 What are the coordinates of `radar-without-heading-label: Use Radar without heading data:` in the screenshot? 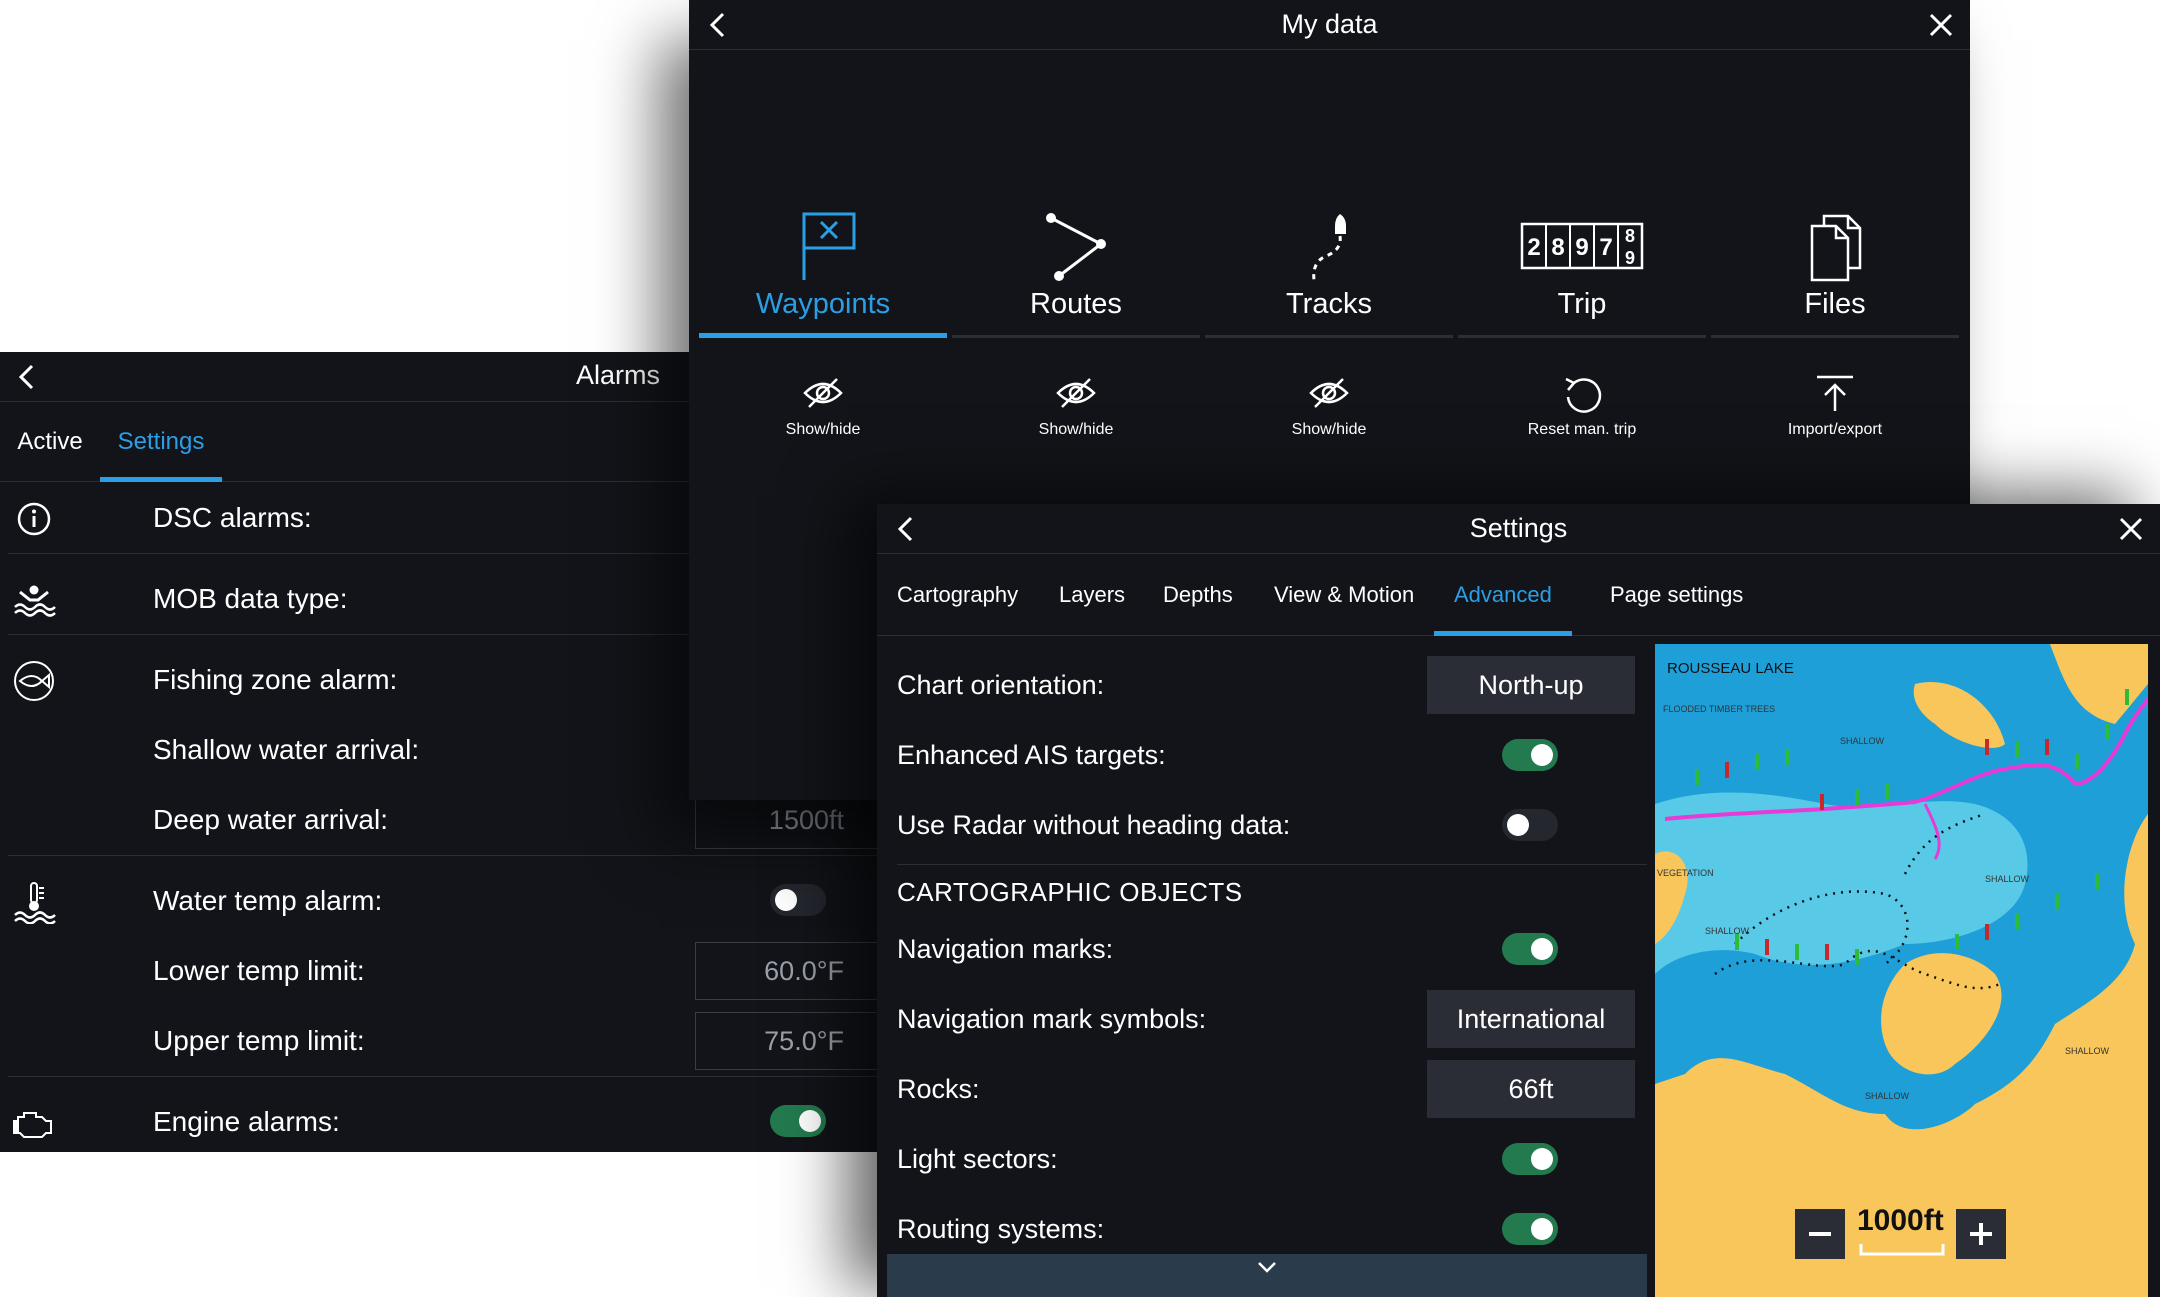 It's located at (1094, 825).